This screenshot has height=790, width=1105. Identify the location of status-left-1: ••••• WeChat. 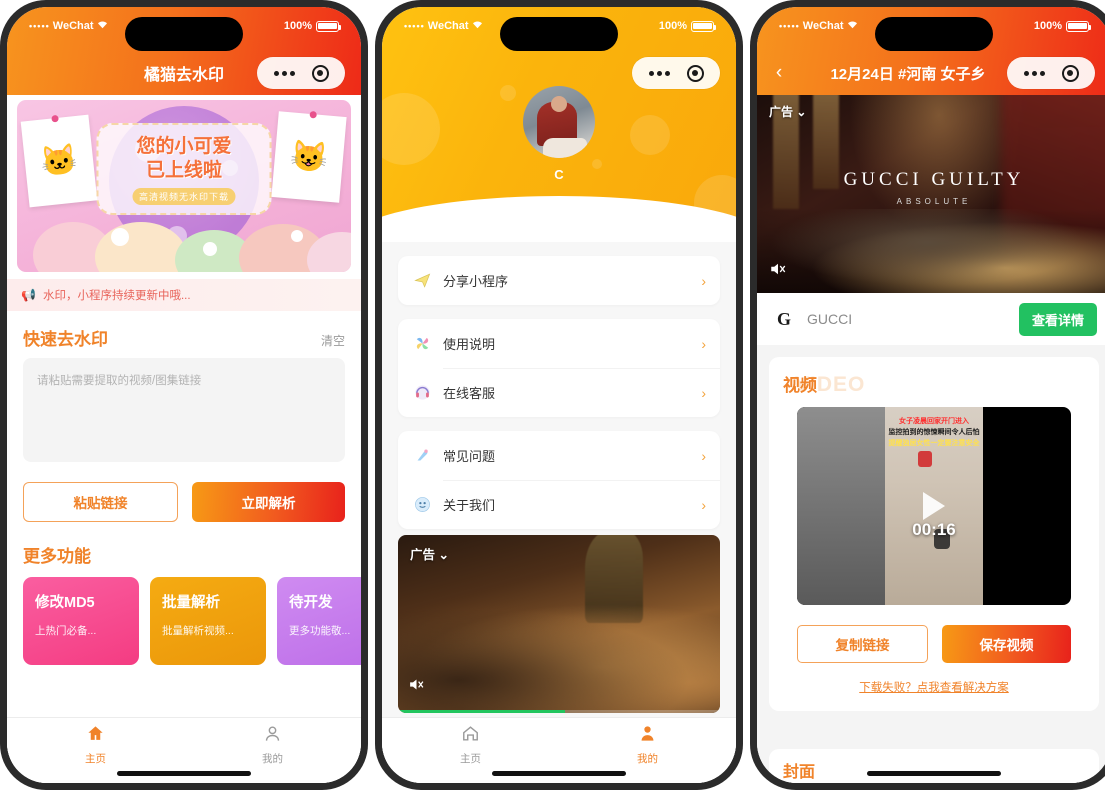
(68, 26).